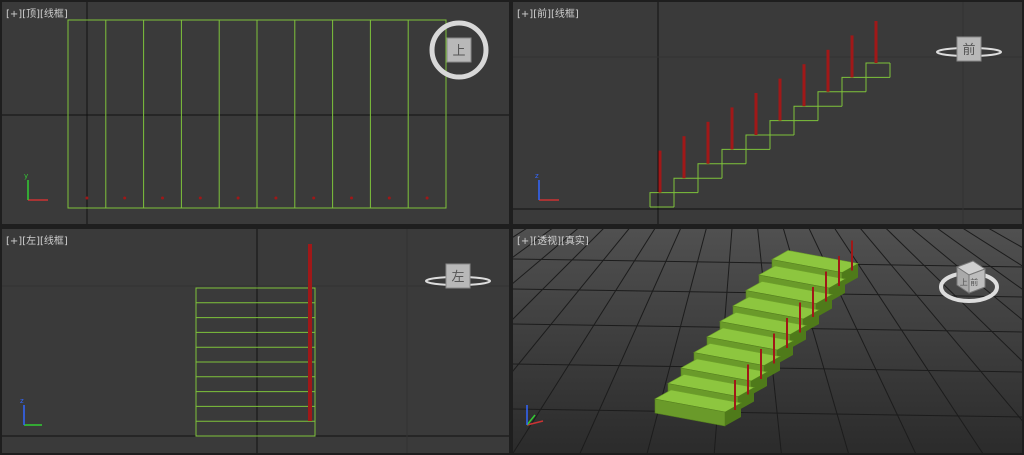 The image size is (1024, 455). Describe the element at coordinates (31, 14) in the screenshot. I see `view-type-button: [顶]` at that location.